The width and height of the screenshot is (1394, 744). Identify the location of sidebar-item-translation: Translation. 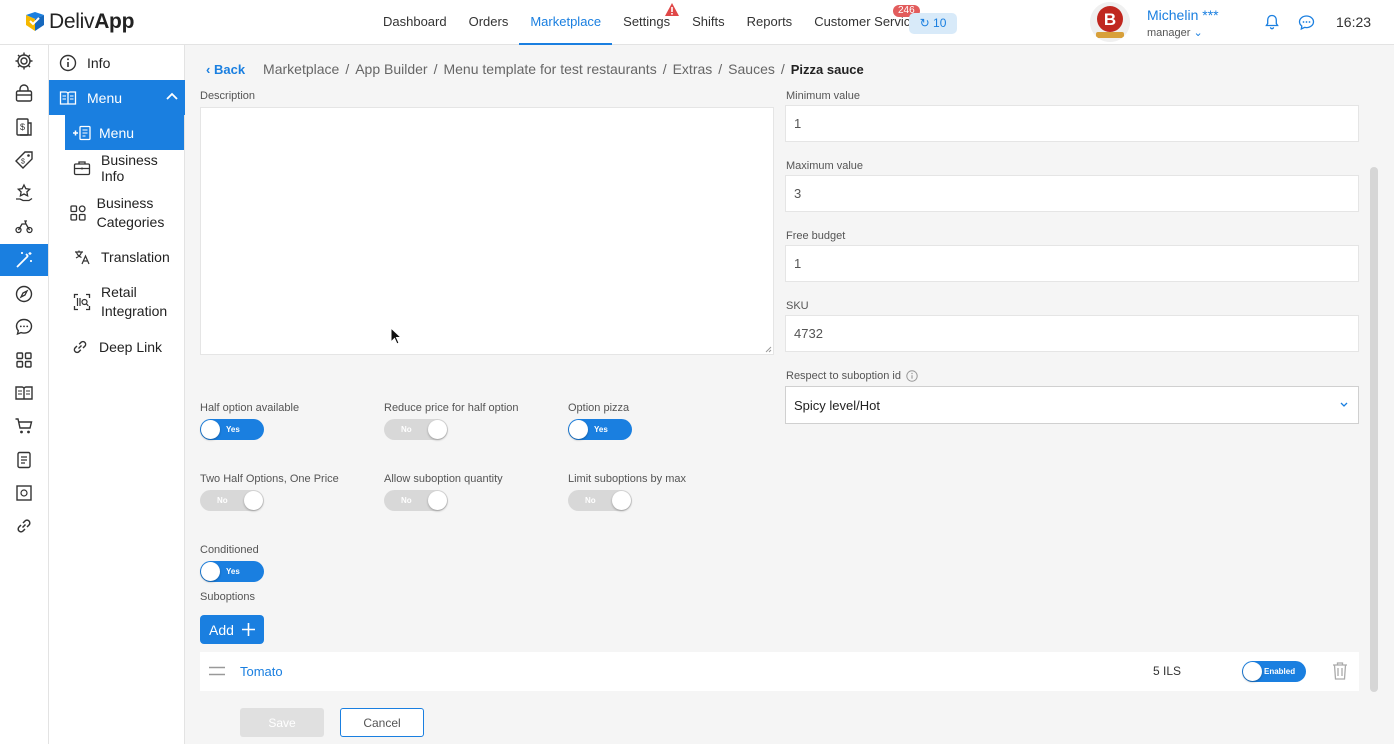
(117, 257).